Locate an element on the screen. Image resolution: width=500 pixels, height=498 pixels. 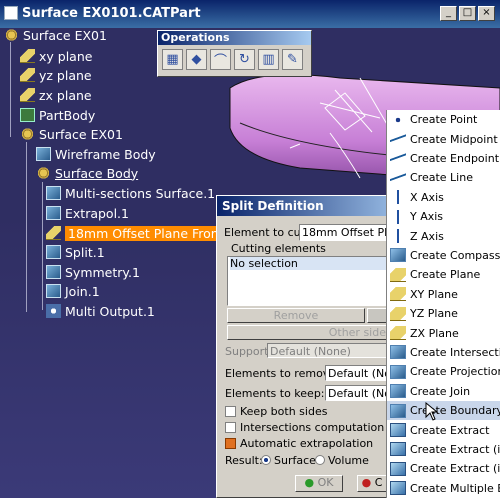
surface-radio is located at coordinates (266, 460).